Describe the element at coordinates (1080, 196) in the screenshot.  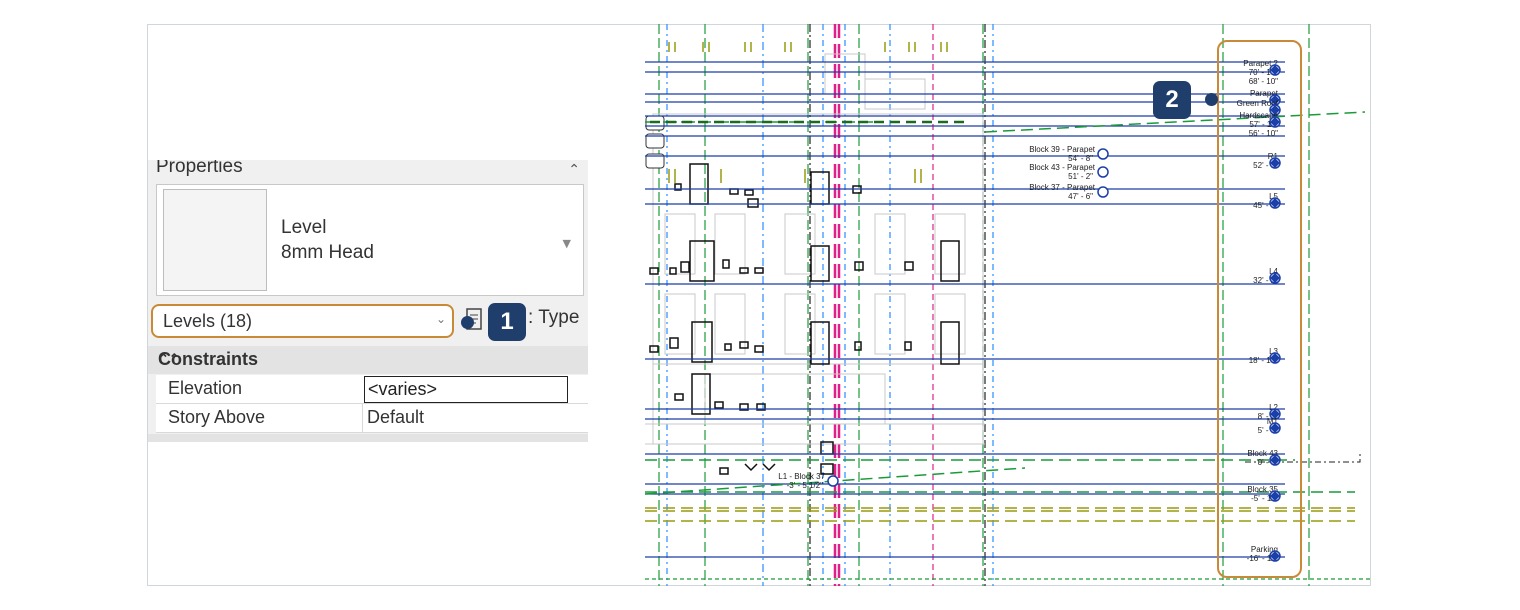
I see `level-elevation: 47' - 6"` at that location.